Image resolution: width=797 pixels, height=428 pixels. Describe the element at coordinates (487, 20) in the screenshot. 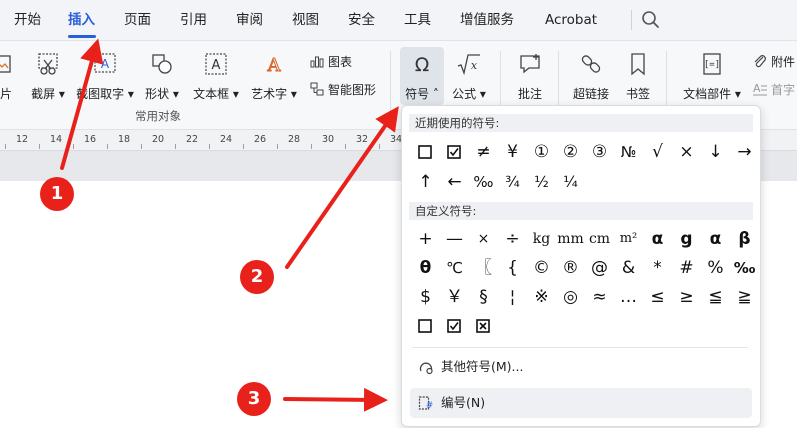

I see `tab-value-added: 增值服务` at that location.